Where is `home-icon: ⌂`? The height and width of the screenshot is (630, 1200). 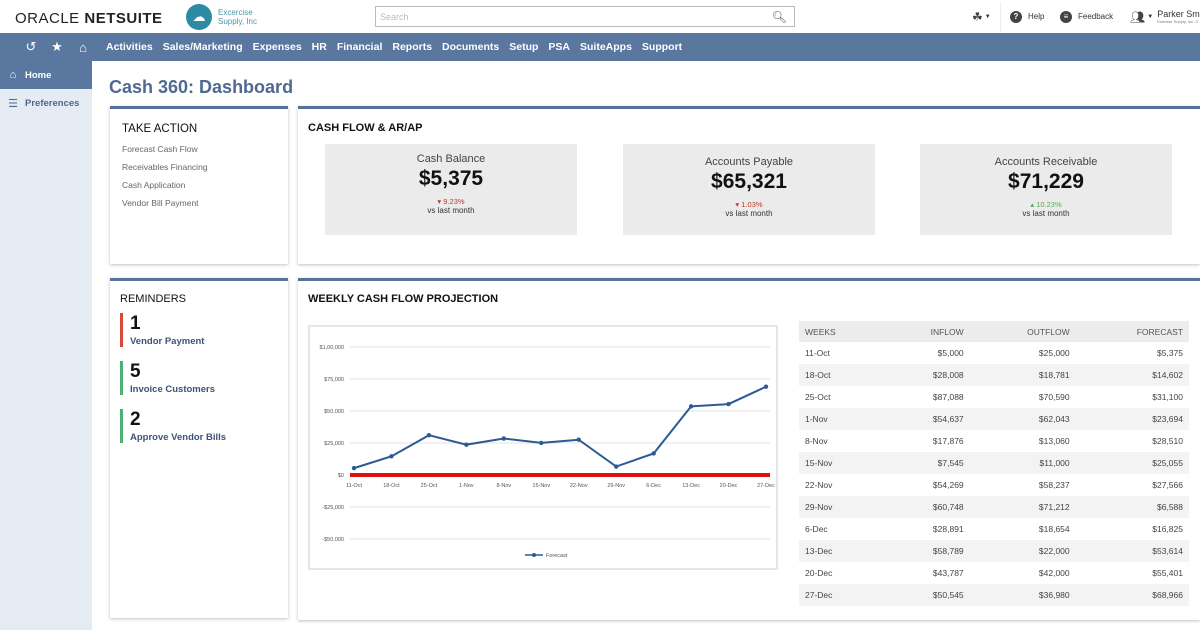
home-icon: ⌂ is located at coordinates (83, 47).